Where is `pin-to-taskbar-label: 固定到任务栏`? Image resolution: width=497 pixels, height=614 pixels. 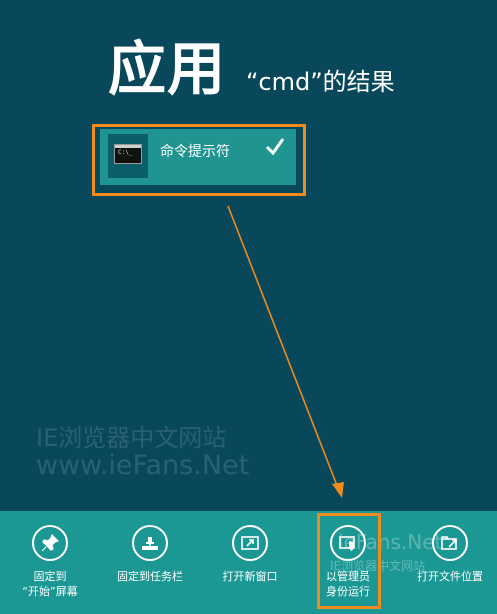 pin-to-taskbar-label: 固定到任务栏 is located at coordinates (150, 576).